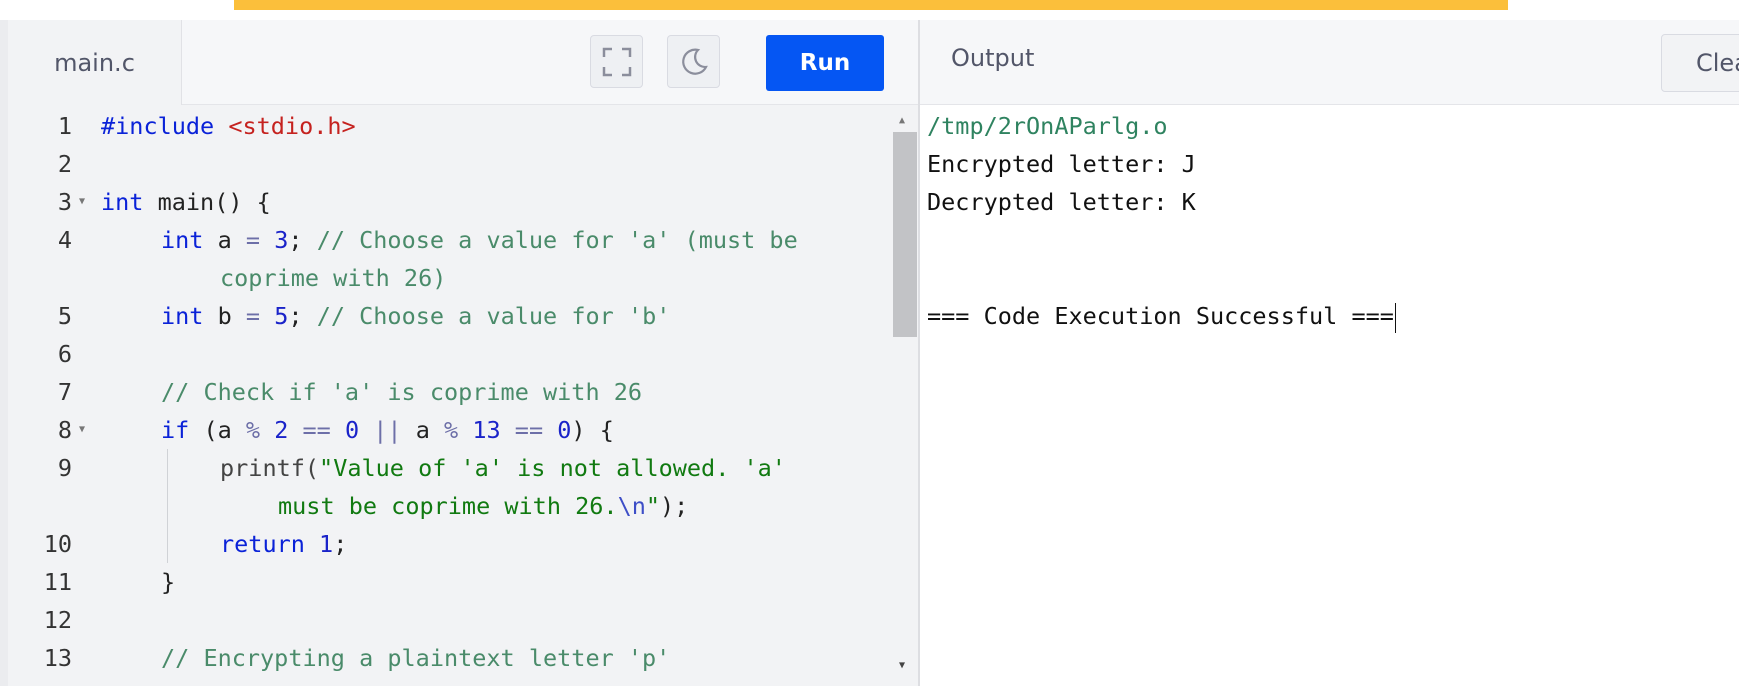 The width and height of the screenshot is (1739, 686). Describe the element at coordinates (64, 468) in the screenshot. I see `line-number: 9` at that location.